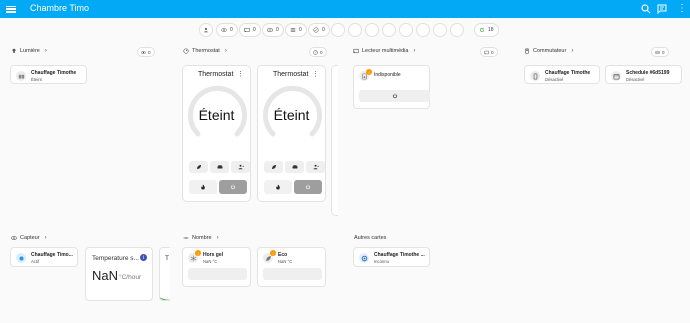 This screenshot has width=690, height=323. I want to click on tile-nombre-hors-gel: ! Hors gel NaN °C, so click(216, 267).